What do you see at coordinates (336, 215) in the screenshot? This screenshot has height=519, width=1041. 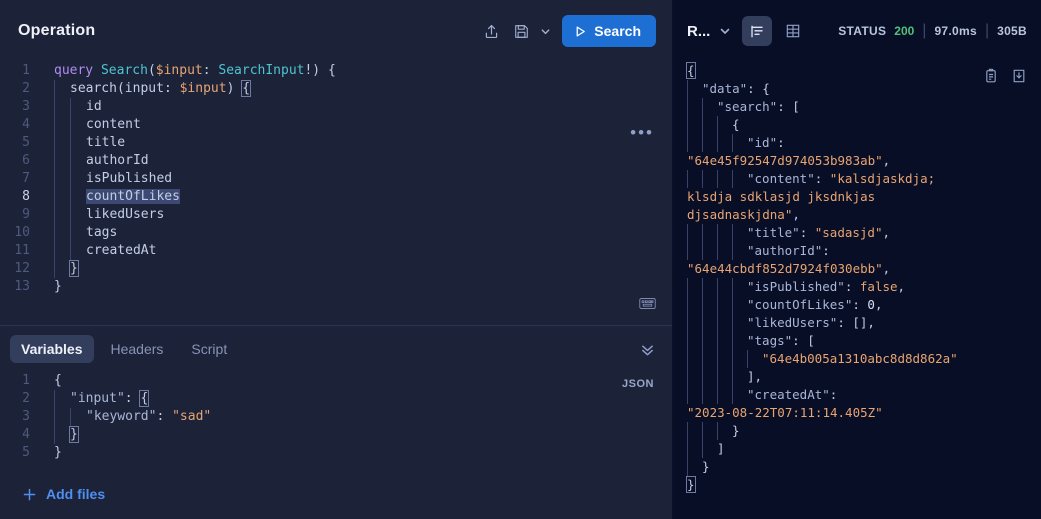 I see `code-line: 9 likedUsers` at bounding box center [336, 215].